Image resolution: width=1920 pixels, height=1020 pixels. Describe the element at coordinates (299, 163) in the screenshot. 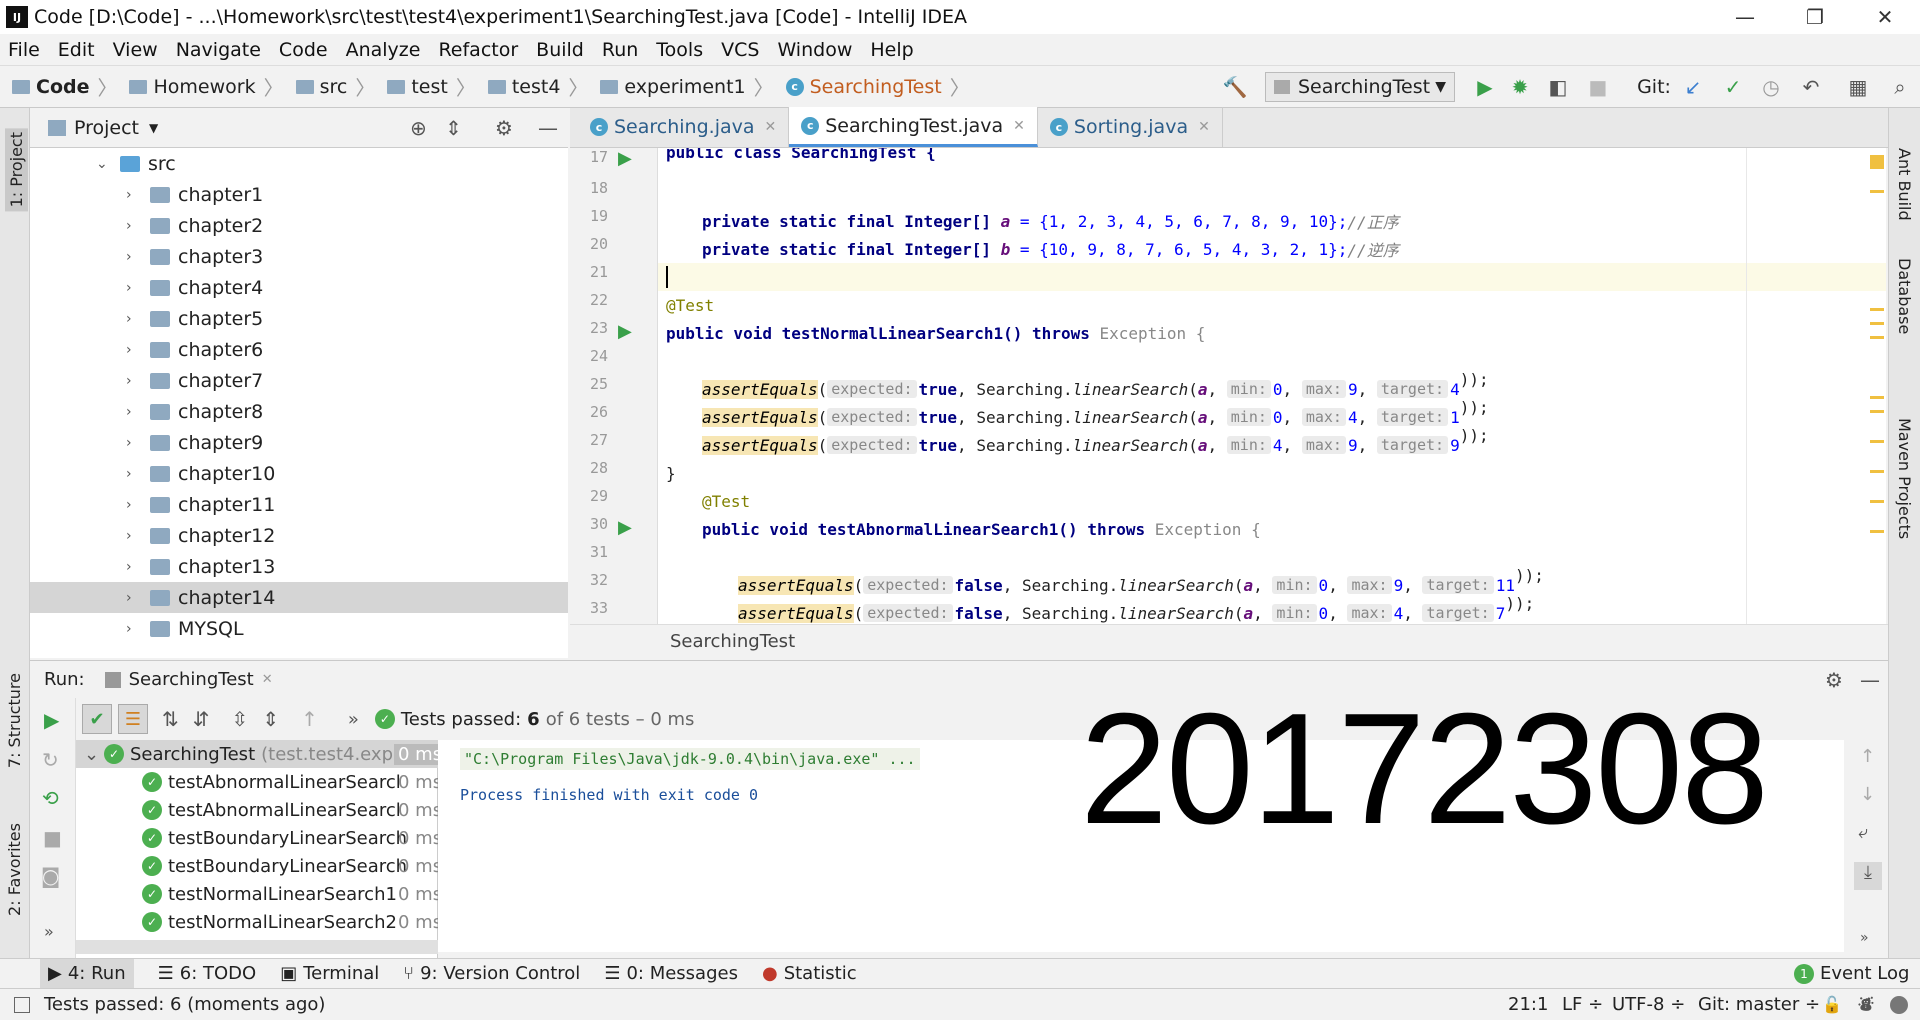

I see `tree-item-src: ⌄ src` at that location.